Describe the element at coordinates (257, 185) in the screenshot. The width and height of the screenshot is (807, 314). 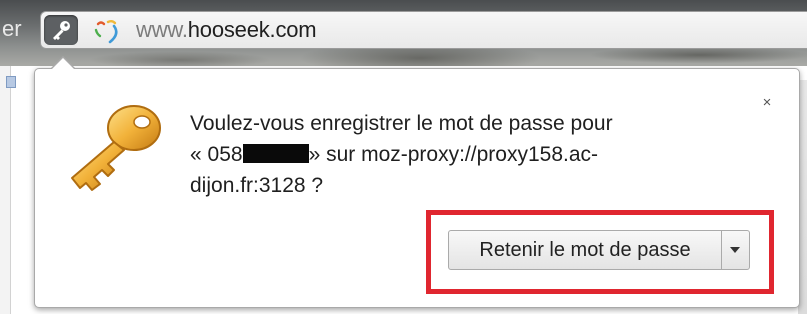
I see `message-line-3: dijon.fr:3128 ?` at that location.